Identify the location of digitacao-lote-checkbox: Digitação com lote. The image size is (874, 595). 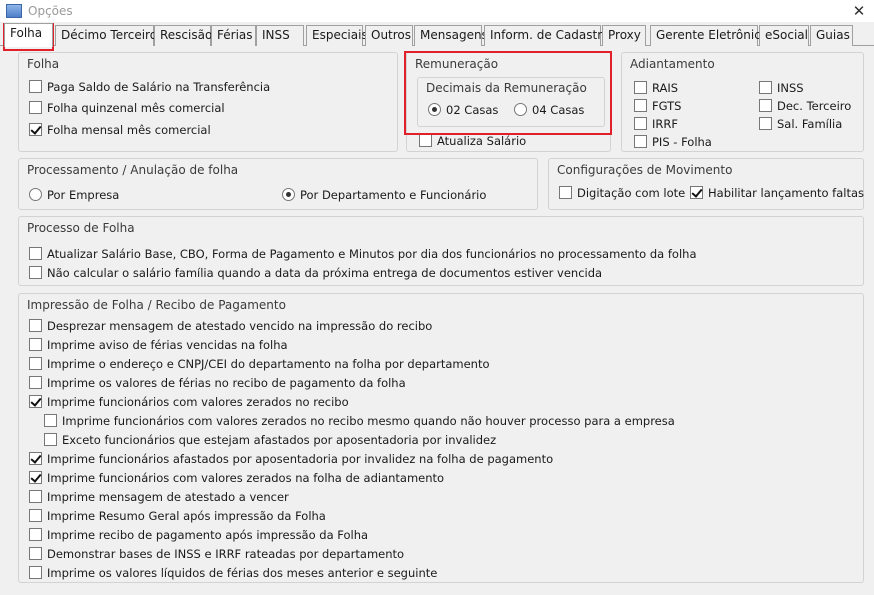
(622, 193).